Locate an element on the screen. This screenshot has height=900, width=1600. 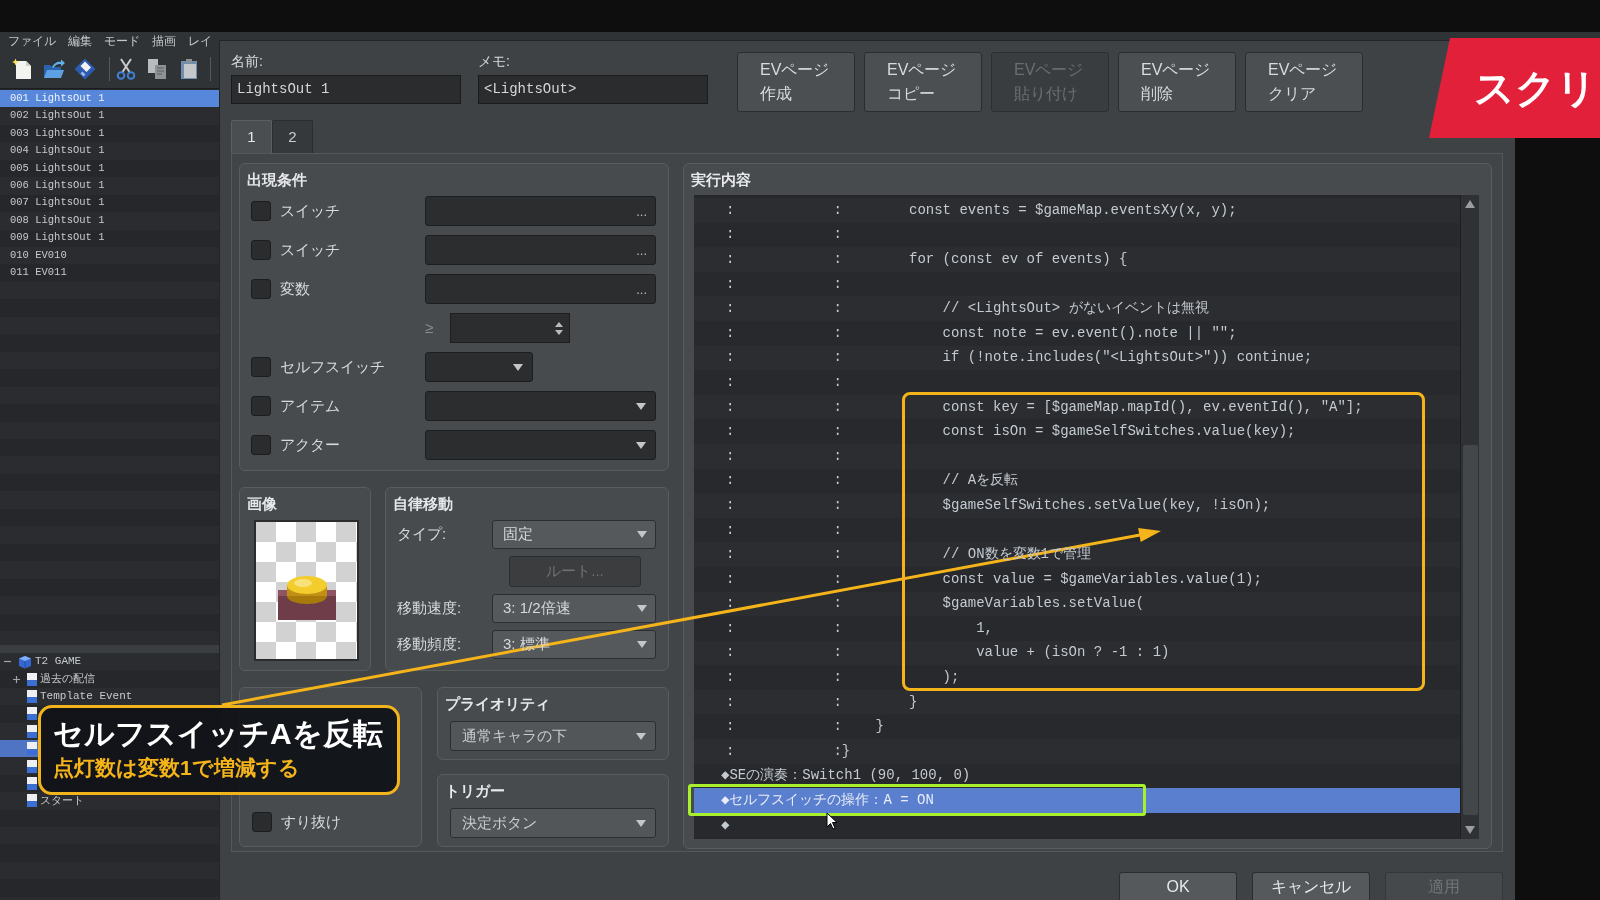
menu-item: レイ is located at coordinates (200, 41).